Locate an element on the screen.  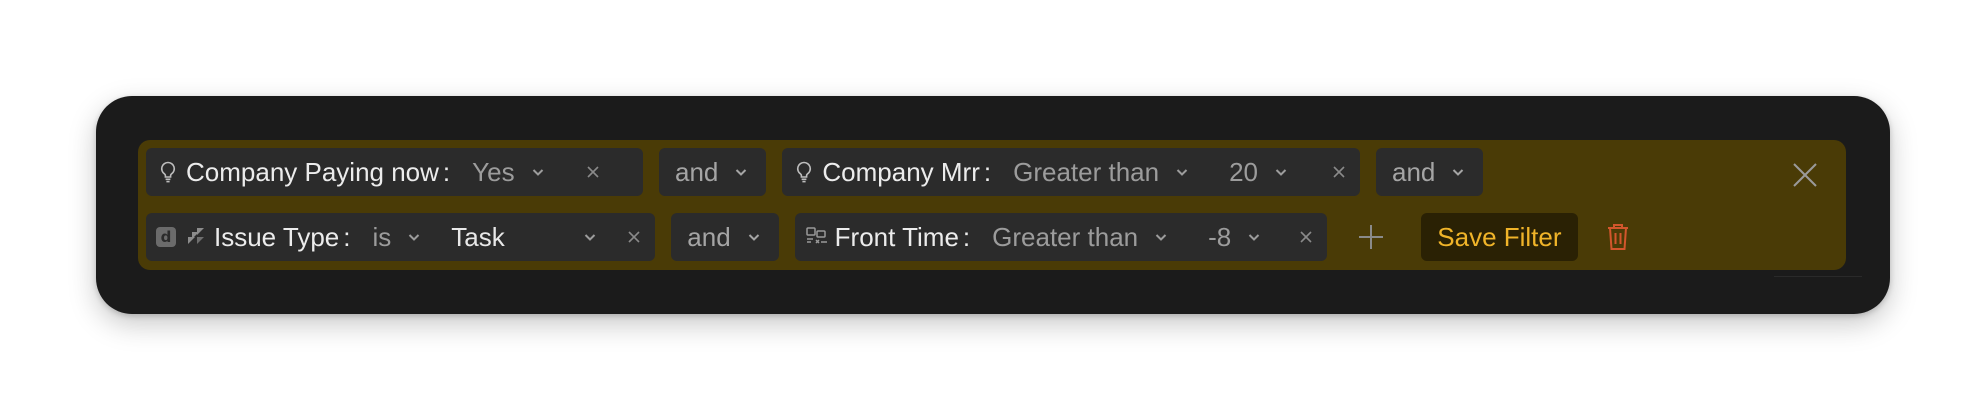
trash-icon is located at coordinates (1618, 237).